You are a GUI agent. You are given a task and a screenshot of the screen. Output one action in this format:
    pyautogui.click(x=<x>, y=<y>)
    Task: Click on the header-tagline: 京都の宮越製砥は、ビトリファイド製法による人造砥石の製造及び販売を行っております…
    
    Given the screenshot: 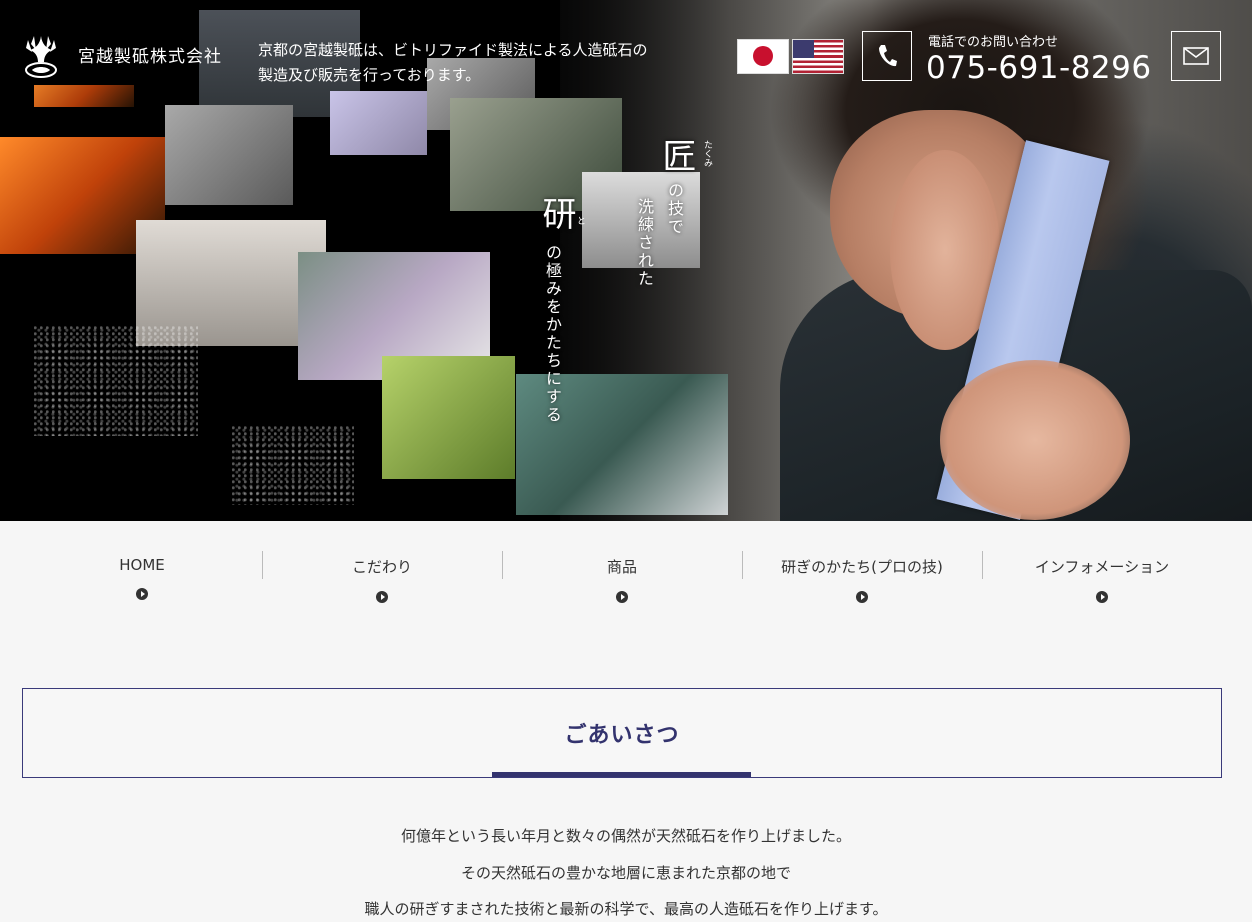 What is the action you would take?
    pyautogui.click(x=453, y=62)
    